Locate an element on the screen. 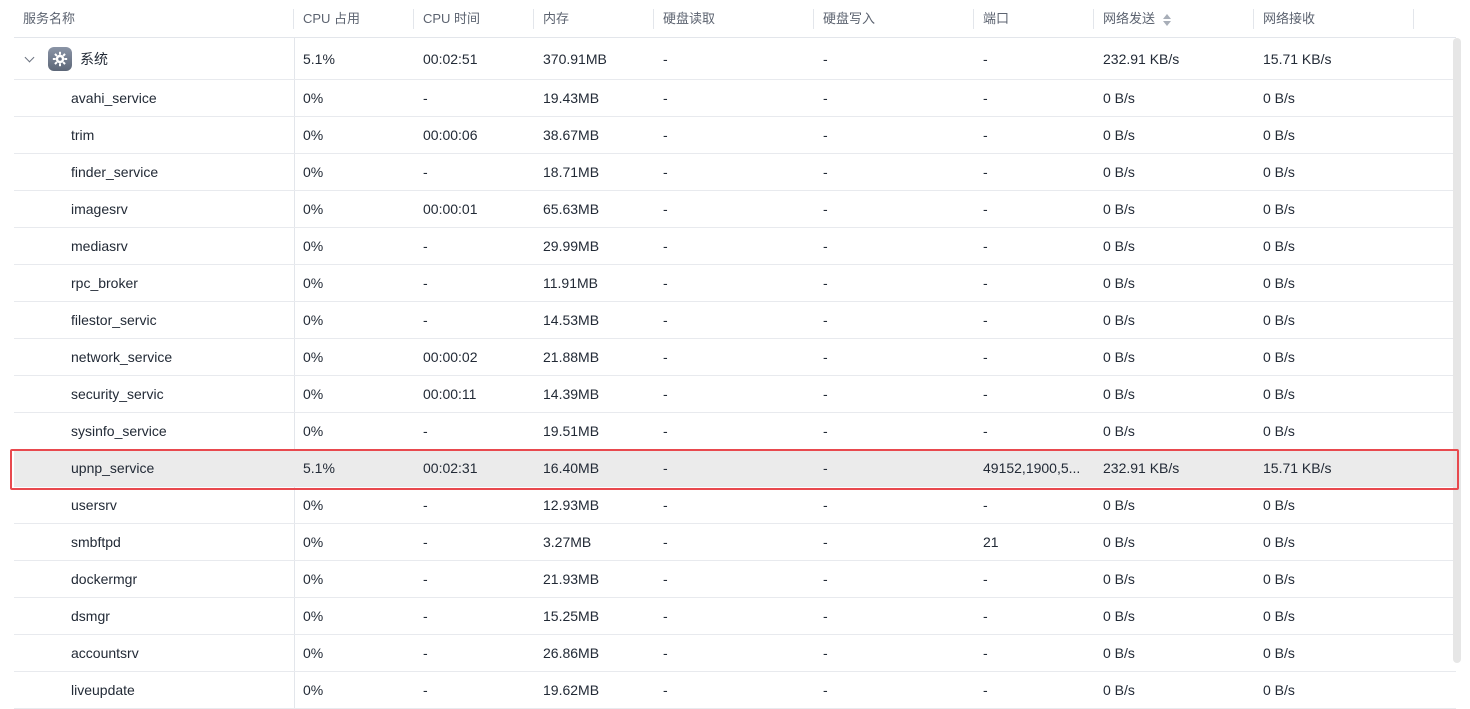 This screenshot has height=709, width=1470. port-value: 21 is located at coordinates (991, 542).